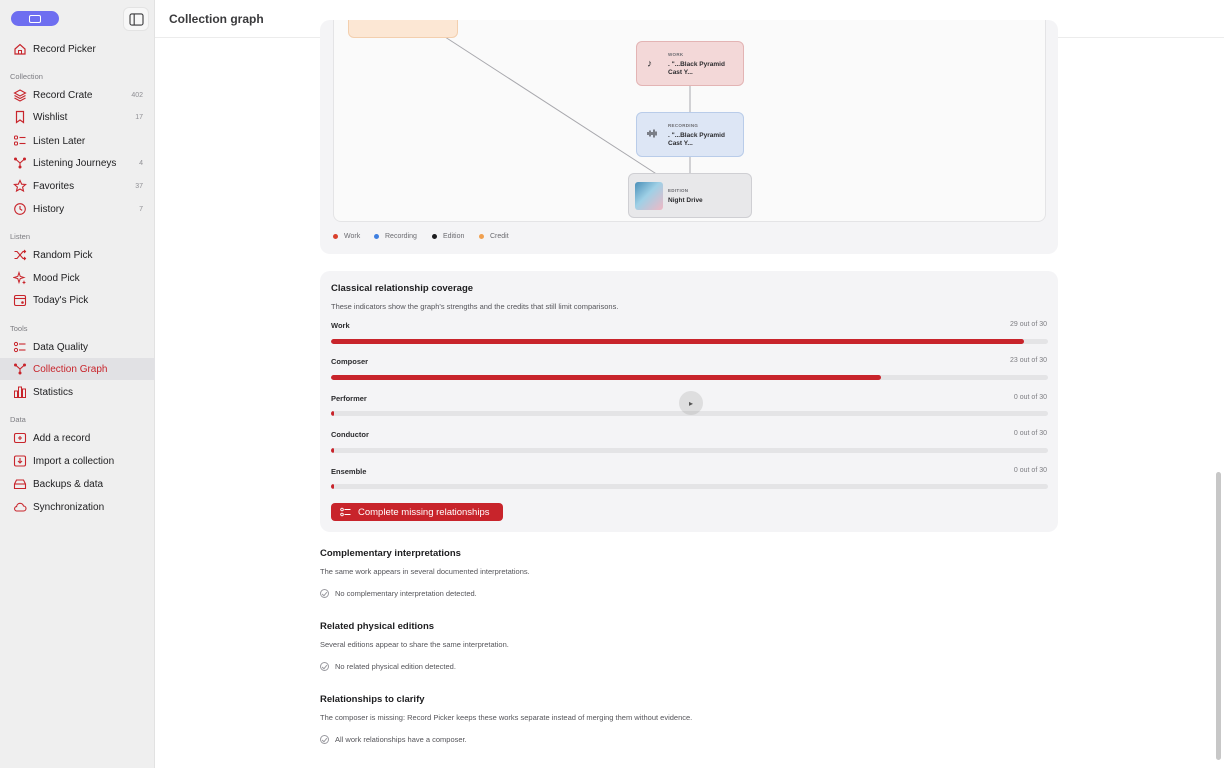  I want to click on section-title-clarify: Relationships to clarify, so click(372, 699).